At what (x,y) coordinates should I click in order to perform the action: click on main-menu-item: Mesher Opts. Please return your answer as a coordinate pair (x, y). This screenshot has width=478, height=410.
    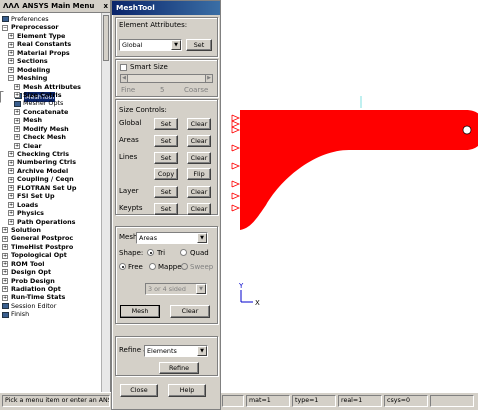
    Looking at the image, I should click on (50, 103).